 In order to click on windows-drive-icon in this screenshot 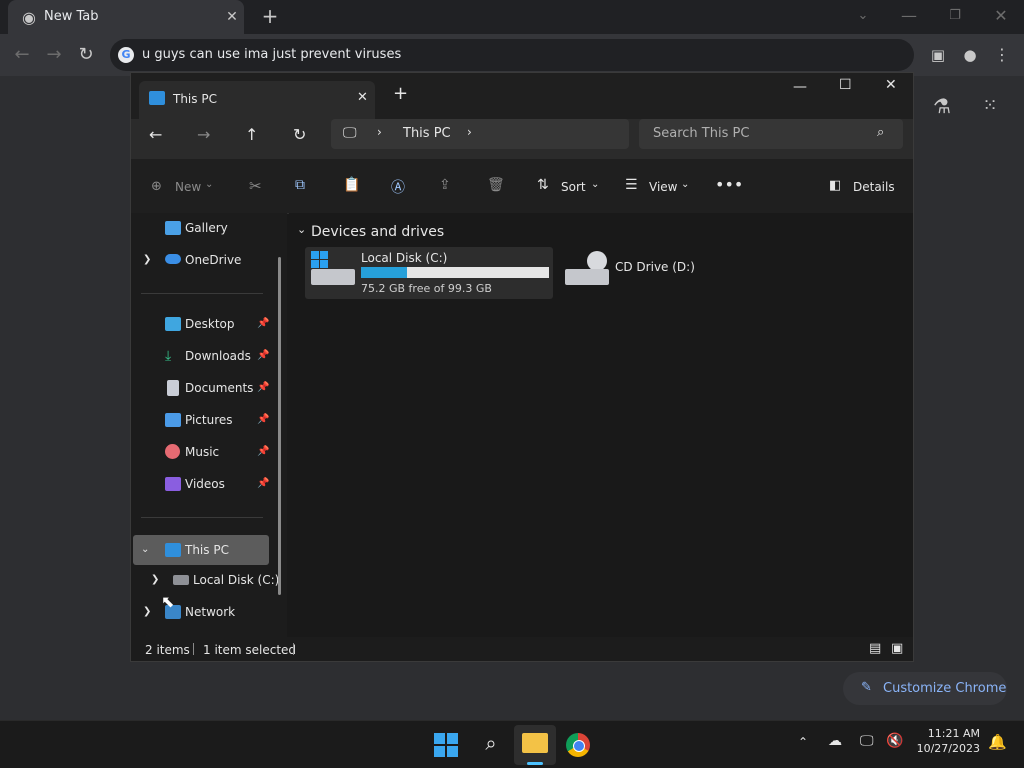, I will do `click(333, 269)`.